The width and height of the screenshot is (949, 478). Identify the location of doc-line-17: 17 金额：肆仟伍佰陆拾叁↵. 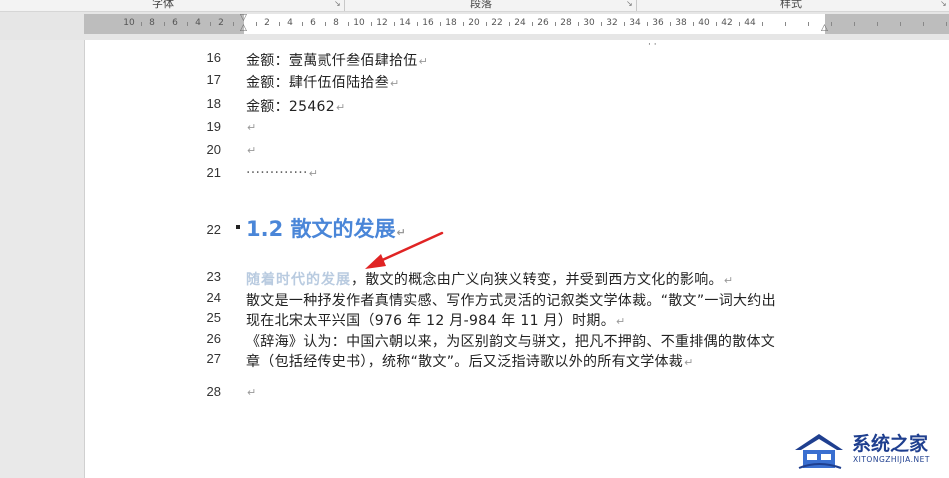
(517, 82).